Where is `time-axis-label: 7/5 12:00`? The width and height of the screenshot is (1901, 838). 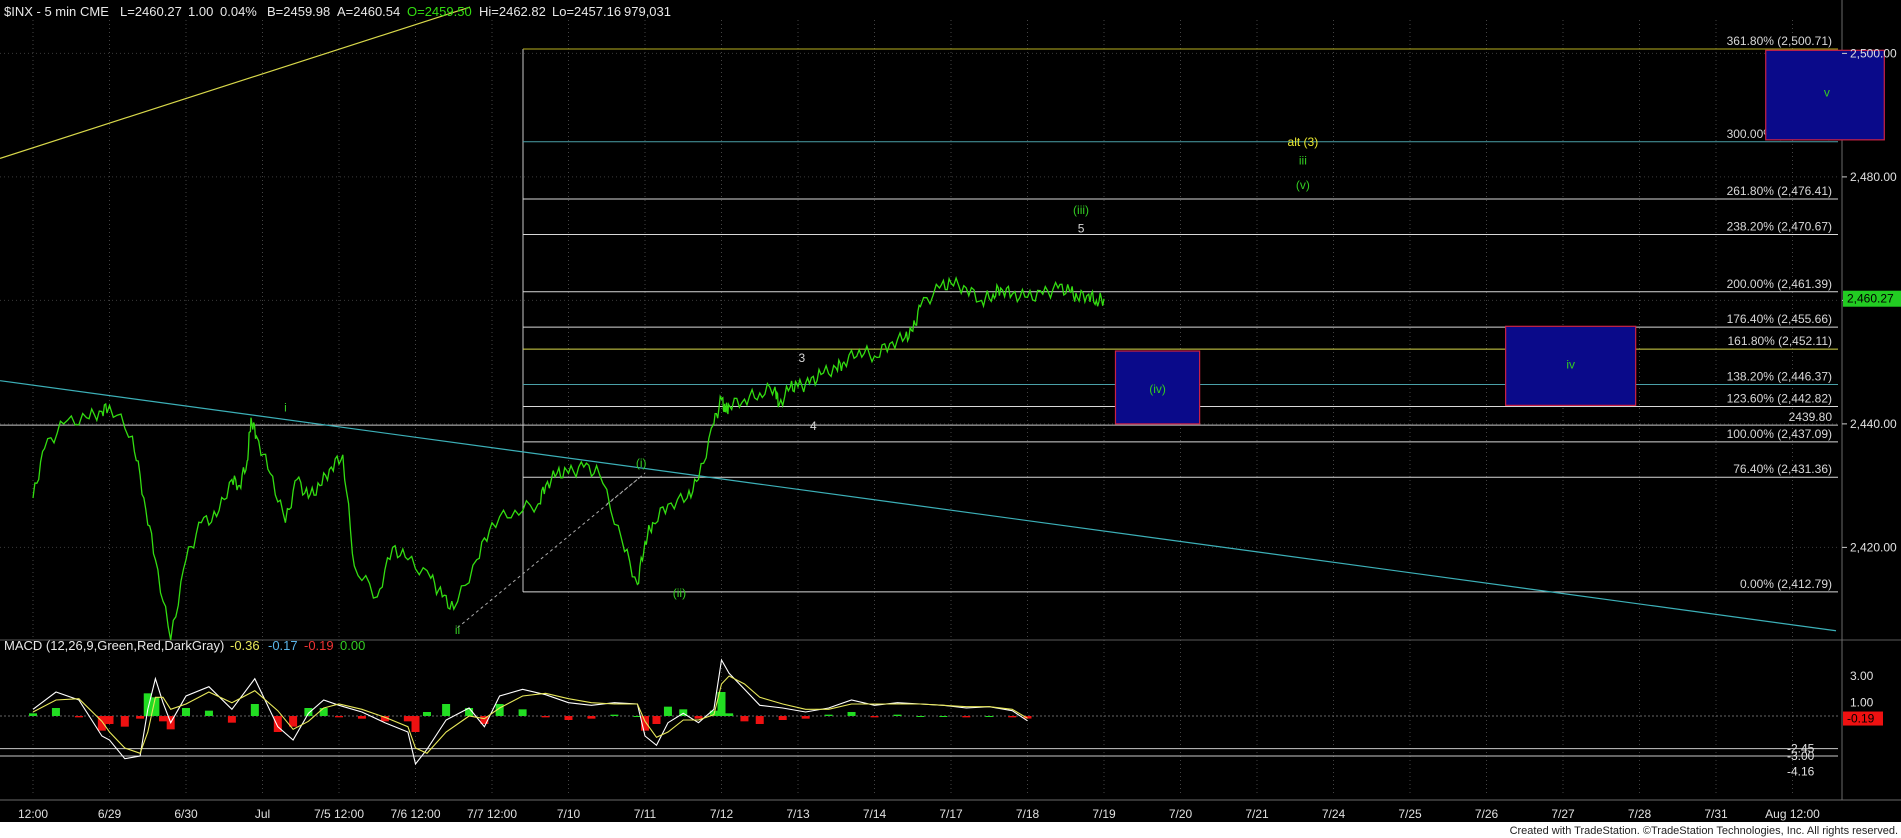 time-axis-label: 7/5 12:00 is located at coordinates (339, 814).